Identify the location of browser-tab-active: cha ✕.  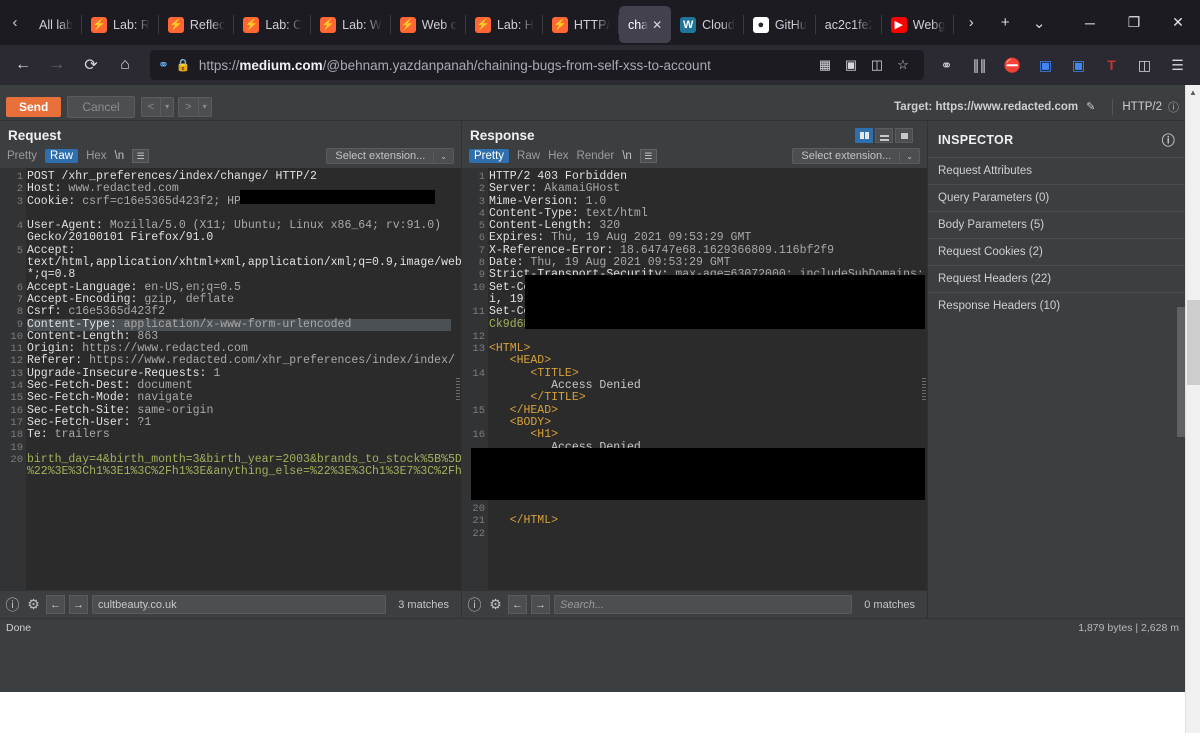
(645, 24).